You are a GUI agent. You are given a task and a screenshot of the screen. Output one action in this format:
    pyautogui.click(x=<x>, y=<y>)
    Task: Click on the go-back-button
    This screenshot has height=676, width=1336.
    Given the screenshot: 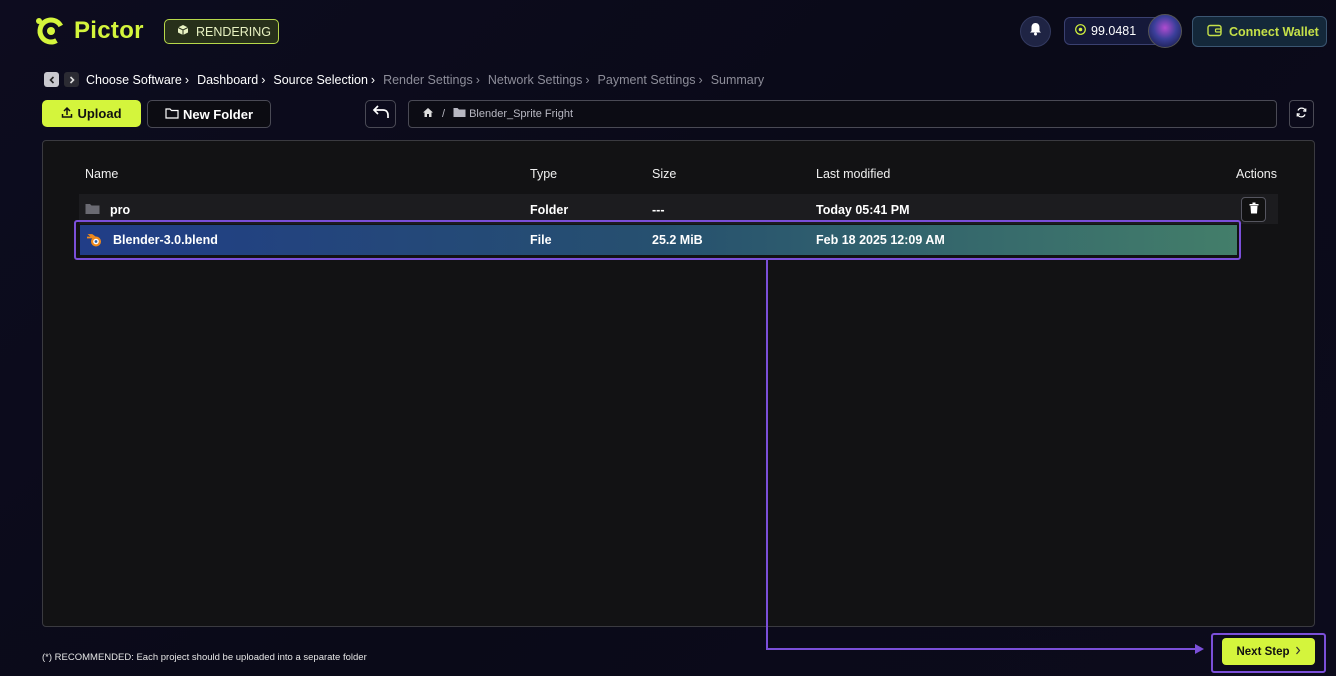 What is the action you would take?
    pyautogui.click(x=380, y=114)
    